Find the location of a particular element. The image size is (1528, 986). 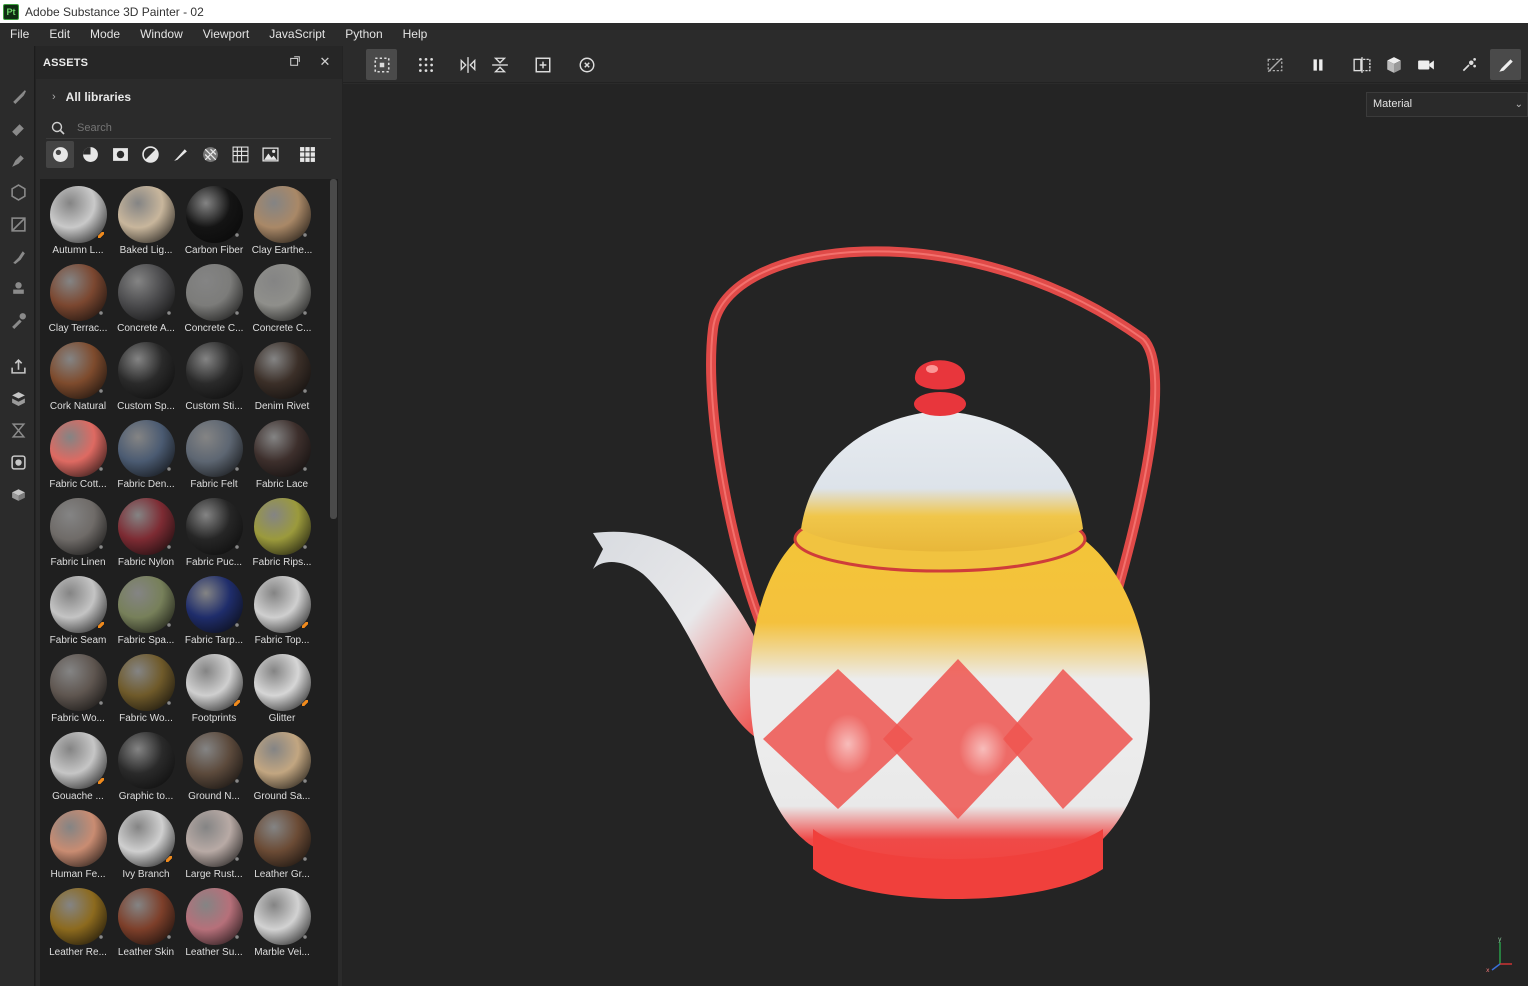

filter-alphas-icon is located at coordinates (210, 154).